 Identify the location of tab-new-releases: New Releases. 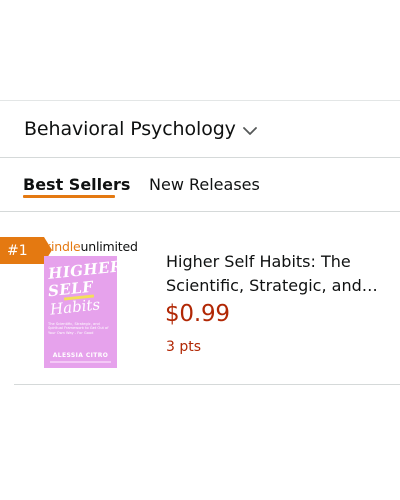
(204, 184).